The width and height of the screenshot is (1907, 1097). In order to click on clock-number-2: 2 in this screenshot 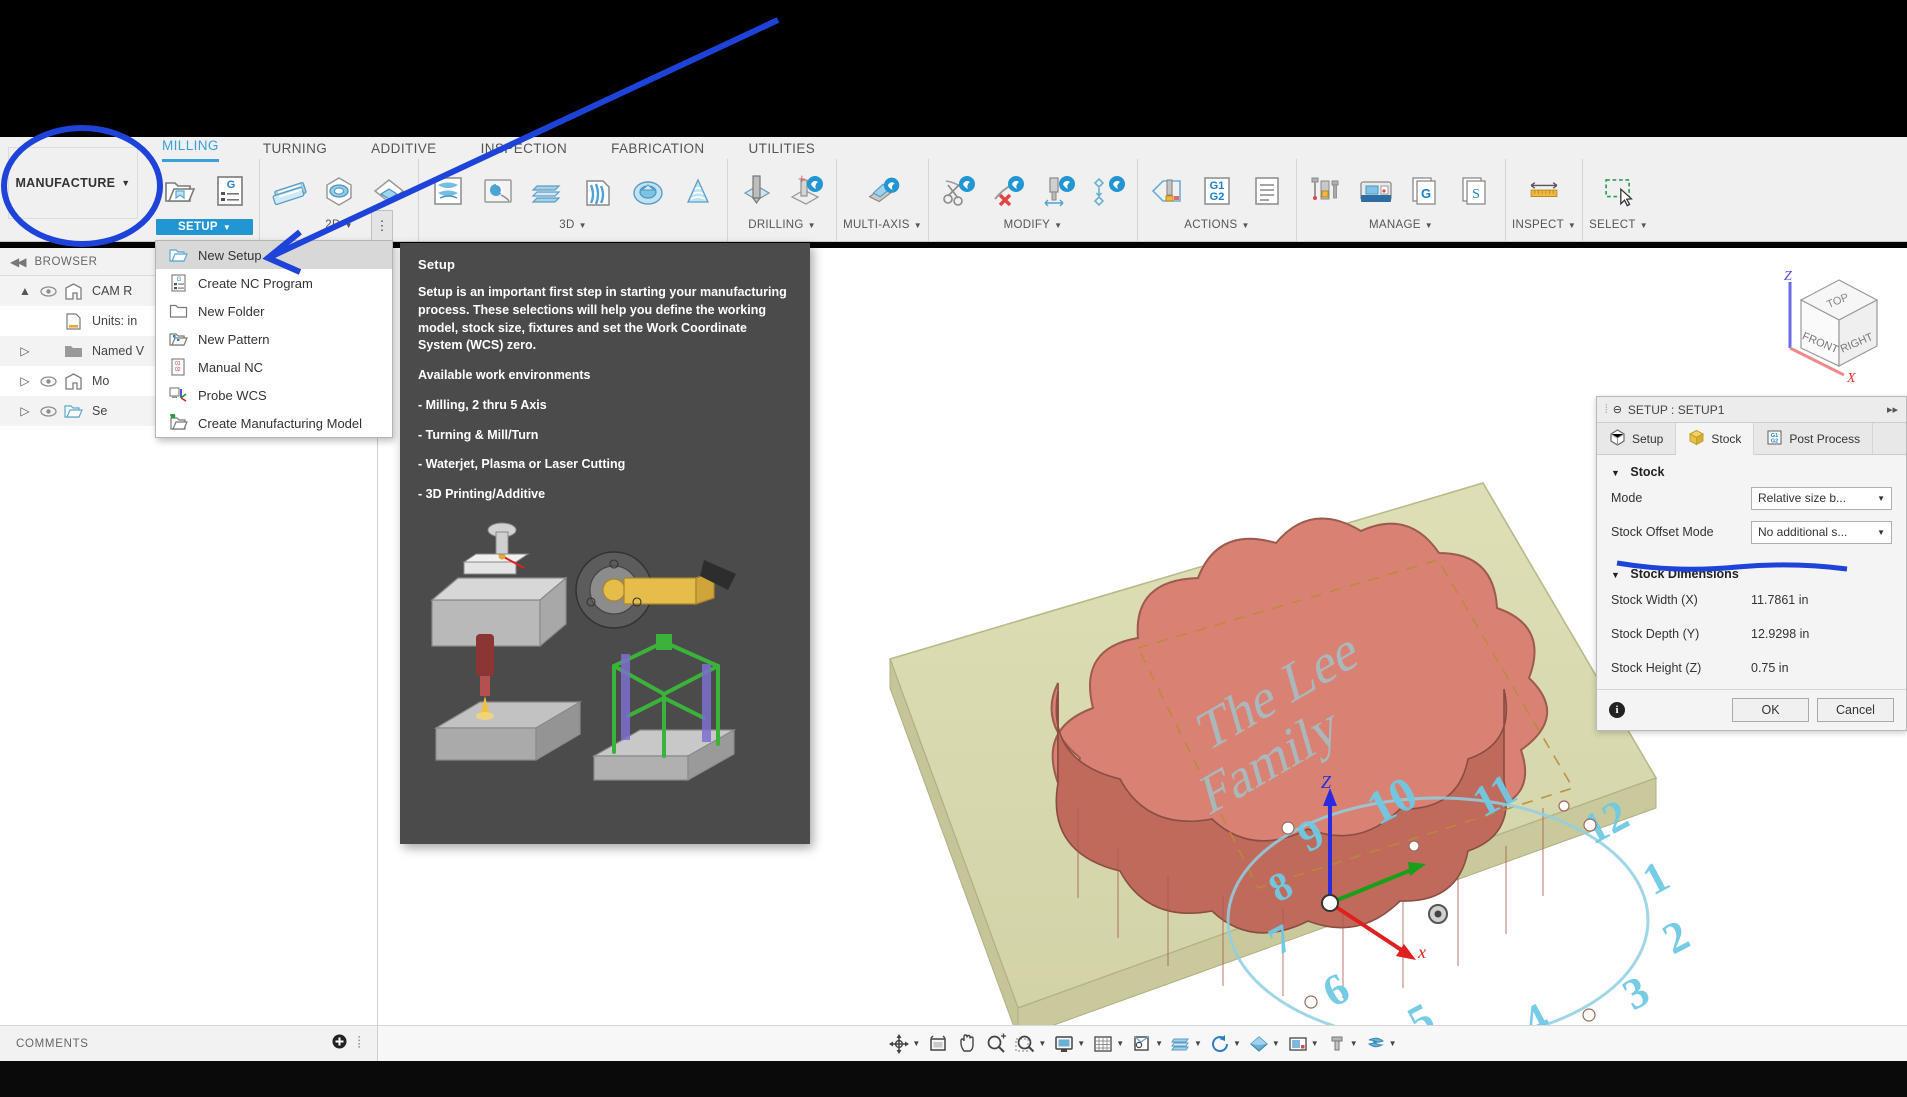, I will do `click(1676, 937)`.